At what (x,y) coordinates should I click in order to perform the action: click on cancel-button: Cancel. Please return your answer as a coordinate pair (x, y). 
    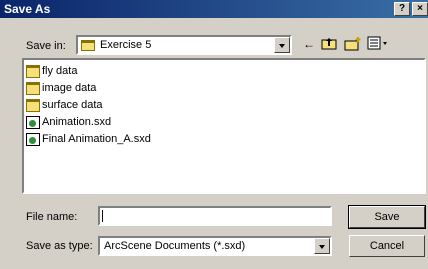
    Looking at the image, I should click on (387, 246).